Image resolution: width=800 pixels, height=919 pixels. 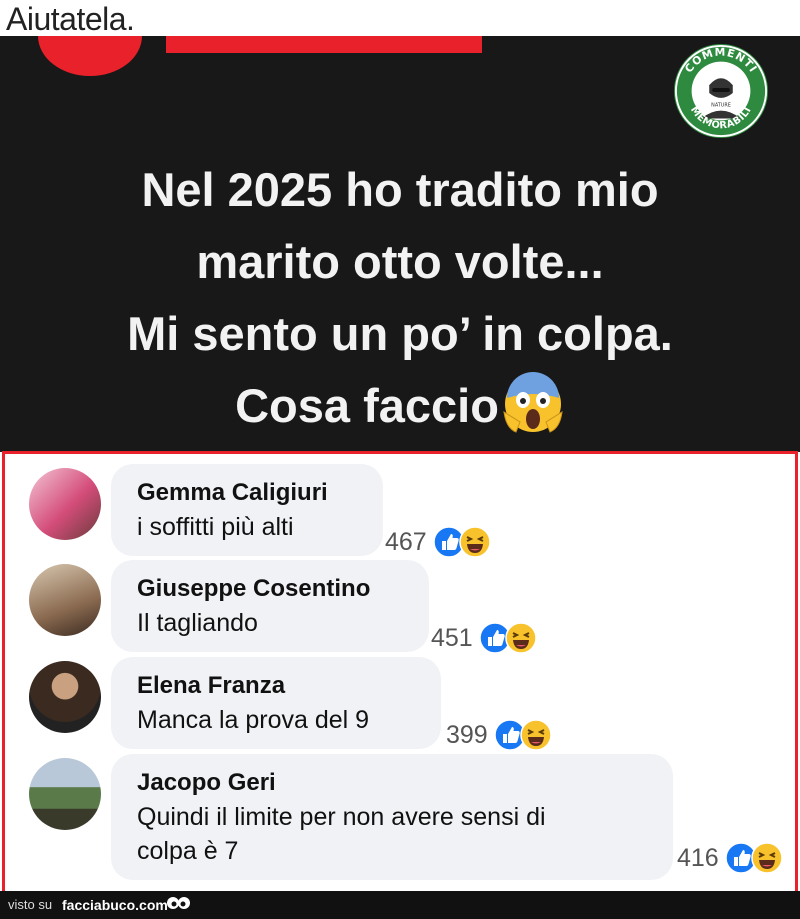 I want to click on decorative-red-bar, so click(x=324, y=44).